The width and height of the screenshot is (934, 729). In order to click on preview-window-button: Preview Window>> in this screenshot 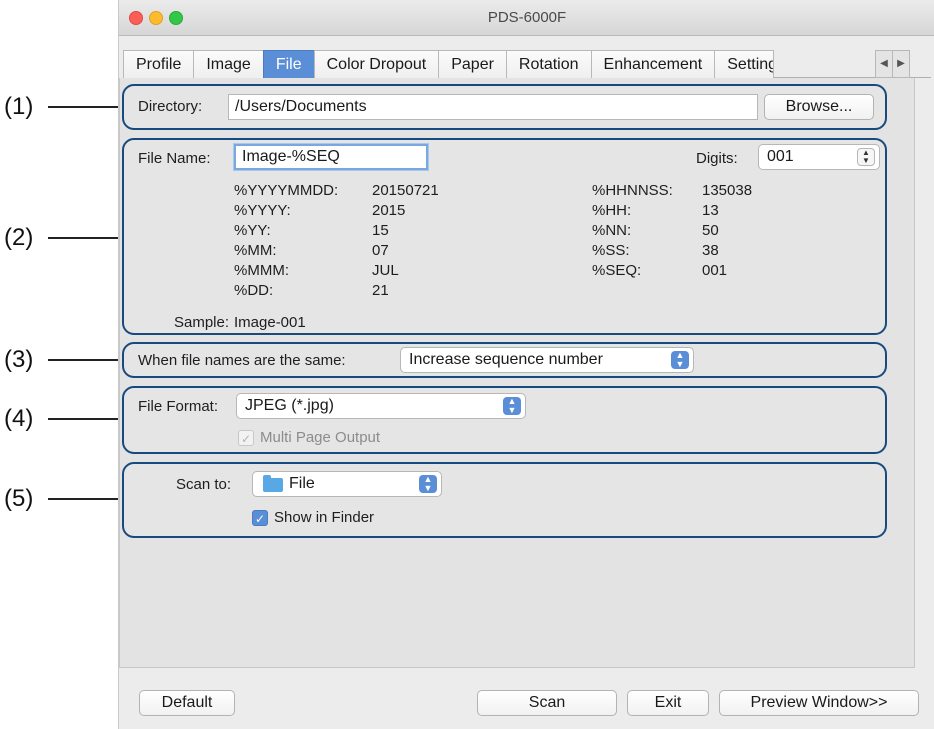, I will do `click(819, 703)`.